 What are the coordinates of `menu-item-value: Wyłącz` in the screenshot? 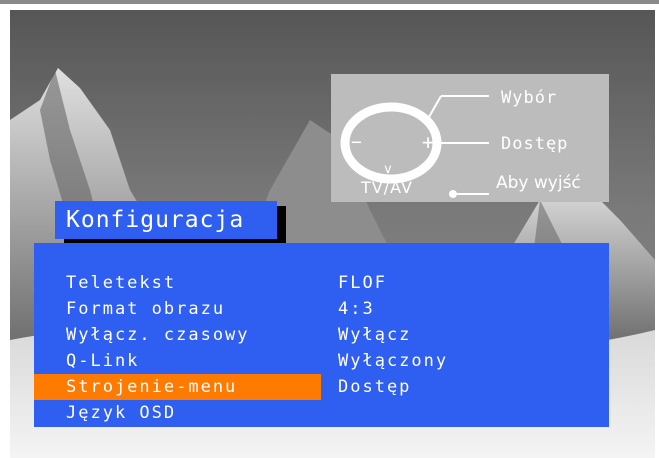 It's located at (375, 335).